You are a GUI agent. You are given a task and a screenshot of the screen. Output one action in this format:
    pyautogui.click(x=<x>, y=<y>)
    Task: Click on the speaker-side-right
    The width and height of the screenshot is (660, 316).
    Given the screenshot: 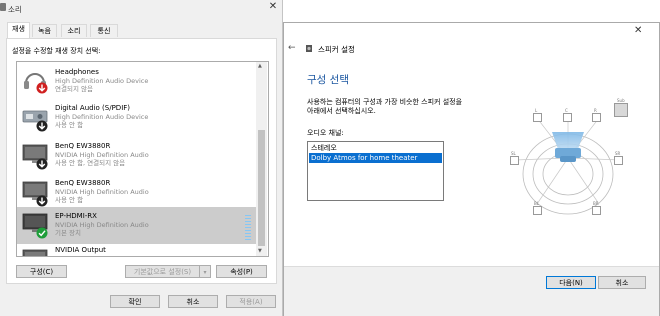 What is the action you would take?
    pyautogui.click(x=618, y=160)
    